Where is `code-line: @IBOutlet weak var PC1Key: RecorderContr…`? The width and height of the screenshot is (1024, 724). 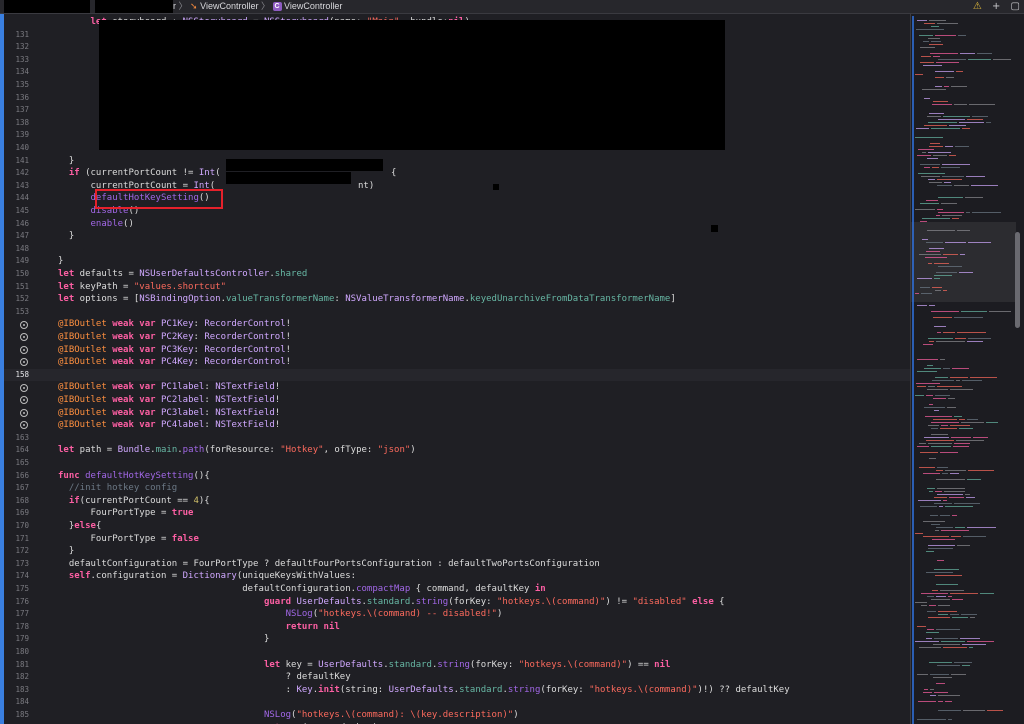
code-line: @IBOutlet weak var PC1Key: RecorderContr… is located at coordinates (457, 324).